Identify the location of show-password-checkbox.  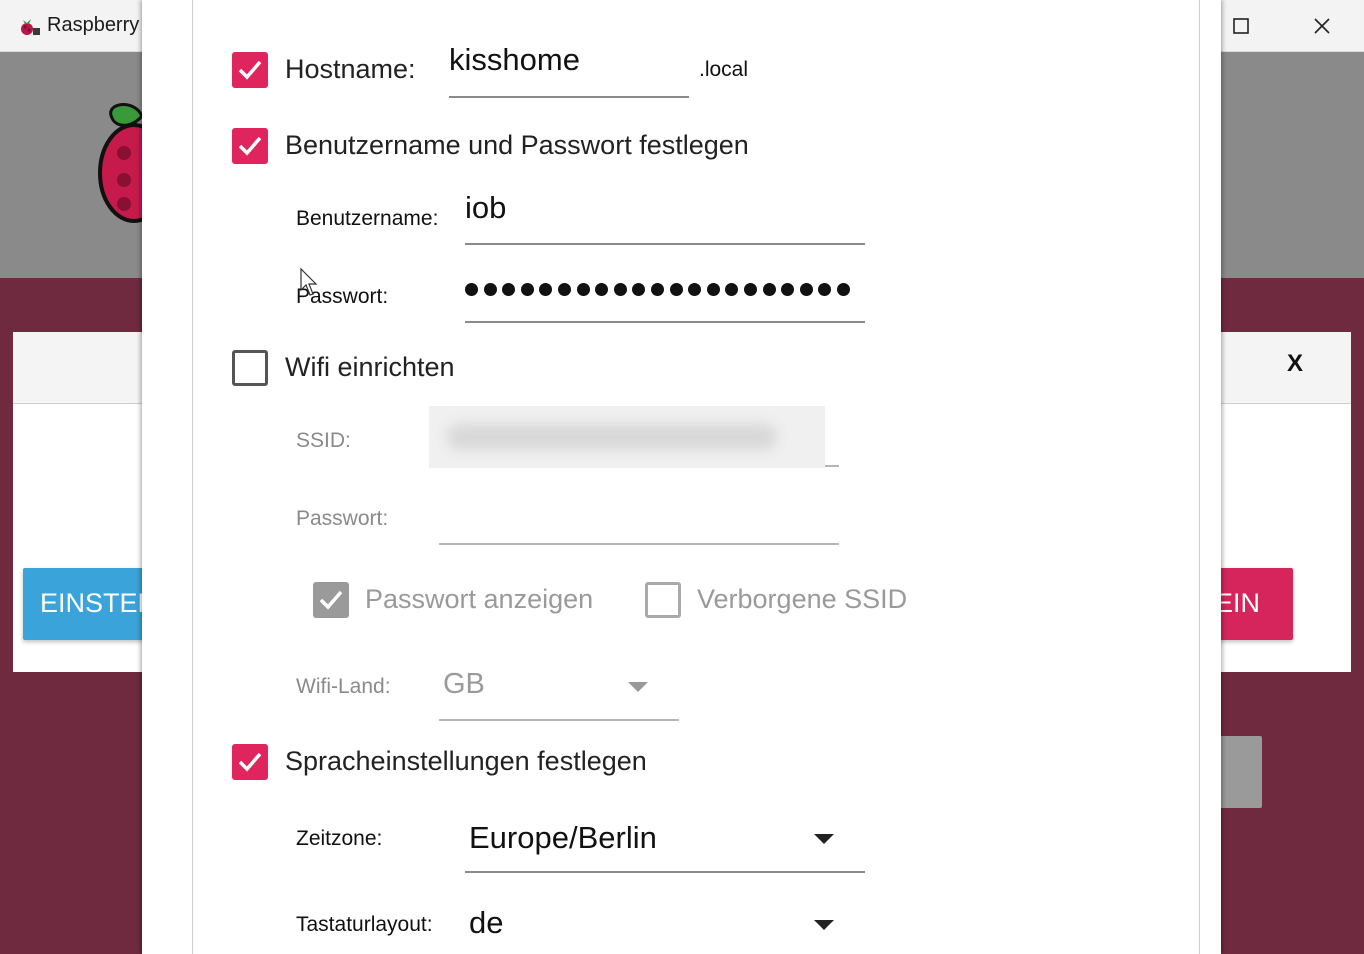
(331, 600).